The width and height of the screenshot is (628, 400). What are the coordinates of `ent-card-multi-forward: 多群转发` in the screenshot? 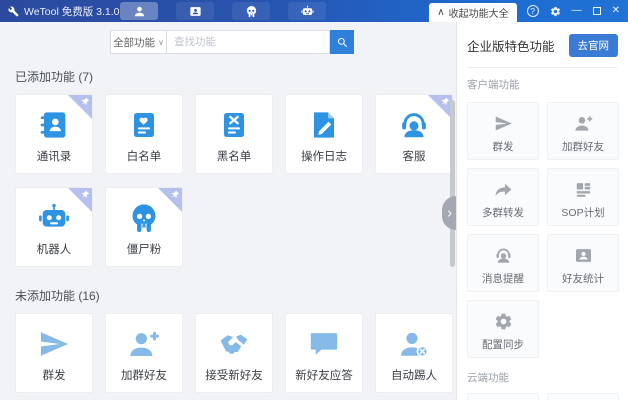 It's located at (503, 197).